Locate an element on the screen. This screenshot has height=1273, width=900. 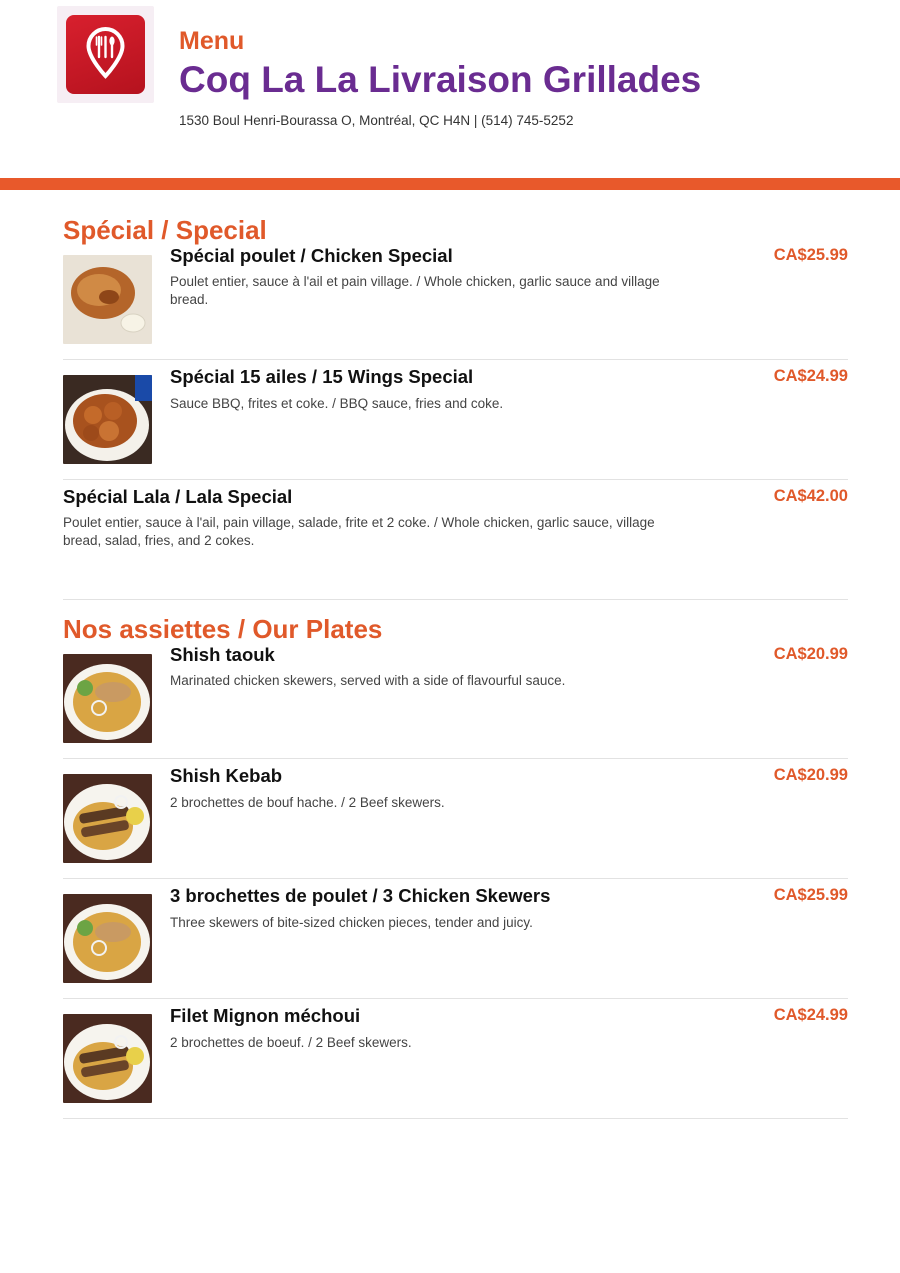
shish-kebab-photo is located at coordinates (107, 818).